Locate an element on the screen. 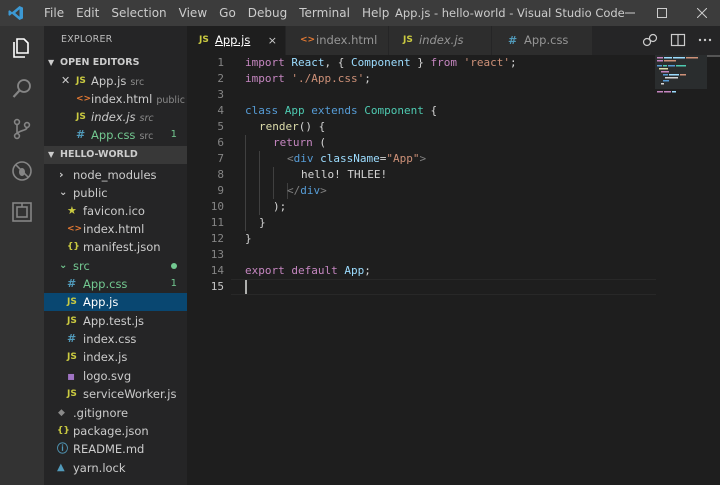 The width and height of the screenshot is (720, 485). open-editor-item: # App.css src 1 is located at coordinates (115, 135).